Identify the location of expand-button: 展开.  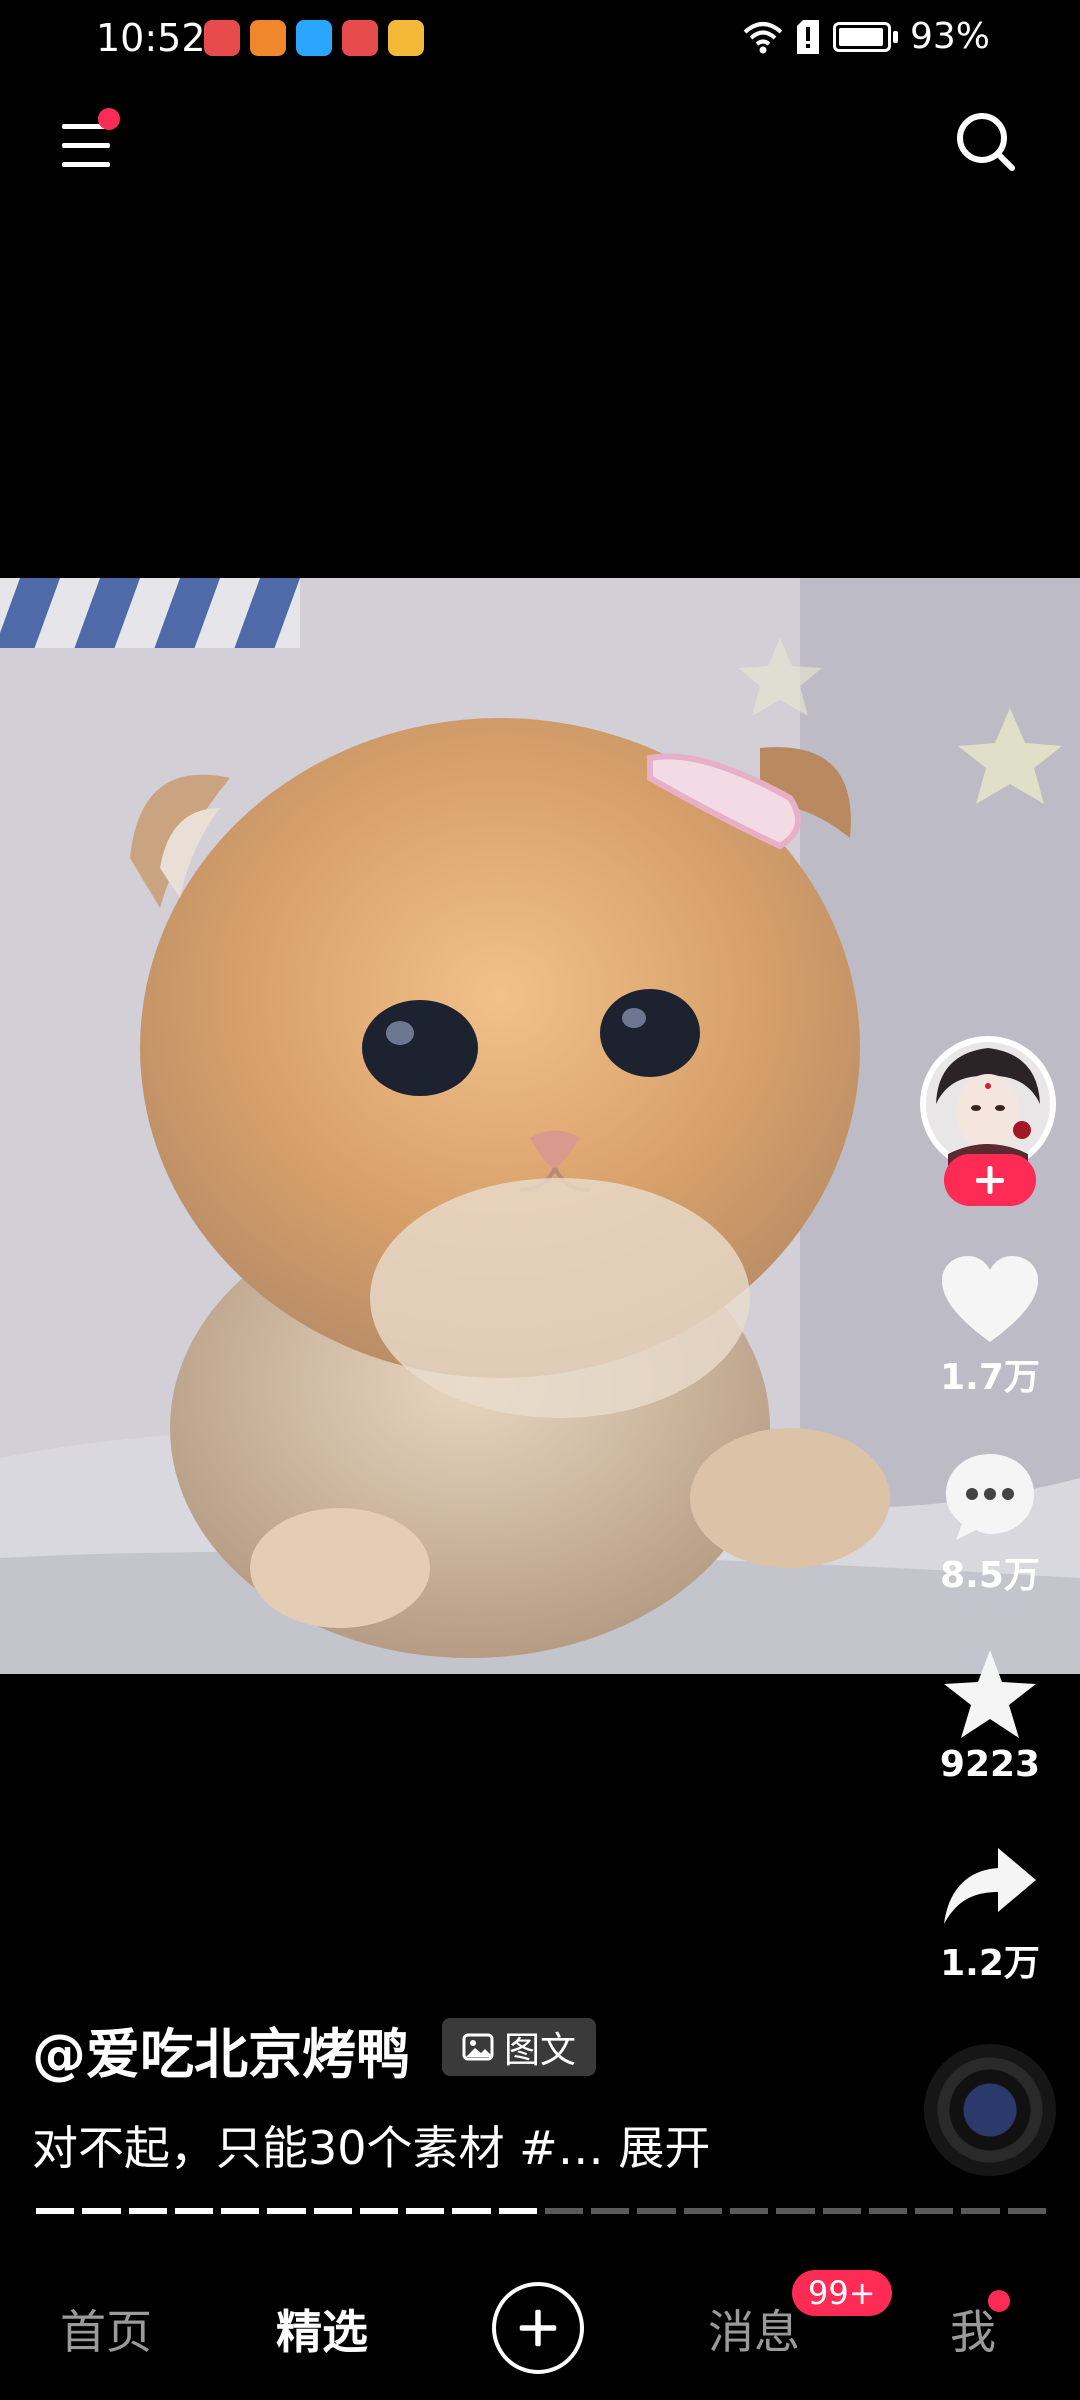
(664, 2148).